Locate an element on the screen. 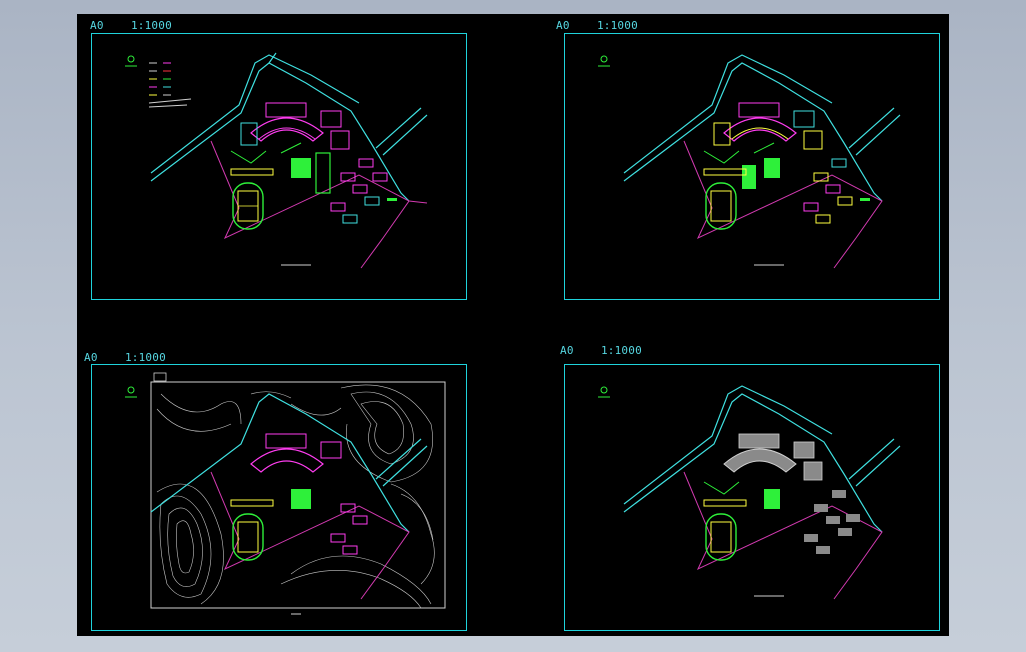  sheet-bottom-right-size-label: A0 1:1000 is located at coordinates (601, 350).